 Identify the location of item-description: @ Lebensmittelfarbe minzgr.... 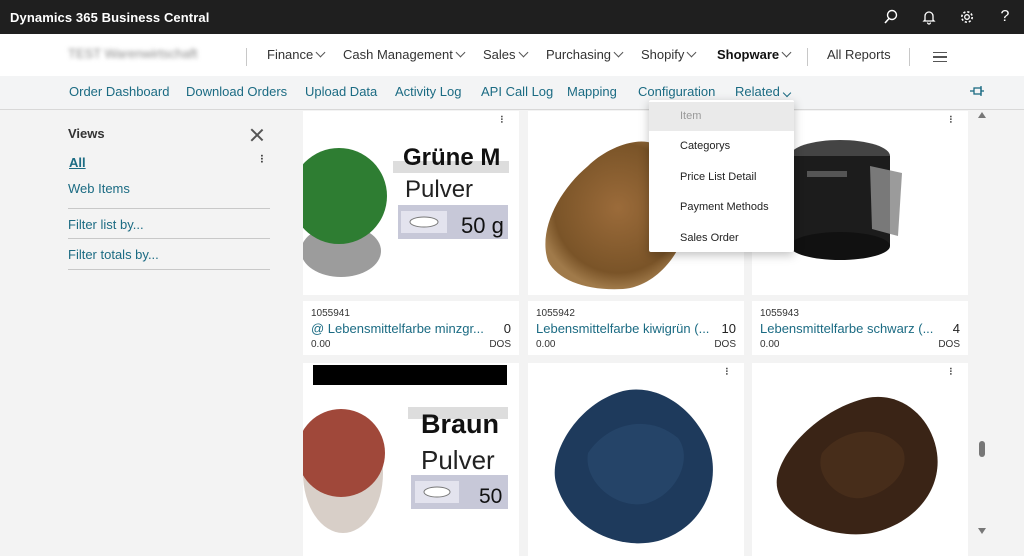
(401, 328).